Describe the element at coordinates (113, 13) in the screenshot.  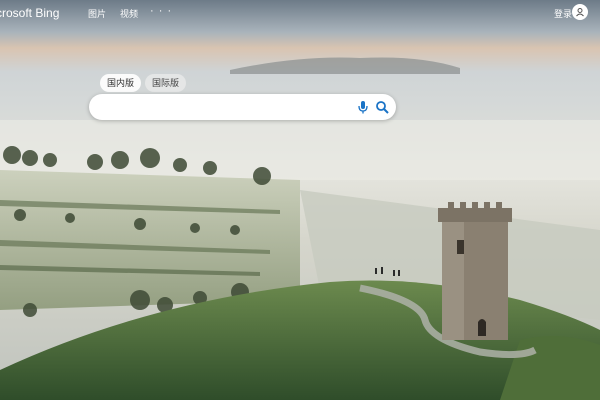
I see `top-nav: 图片 视频` at that location.